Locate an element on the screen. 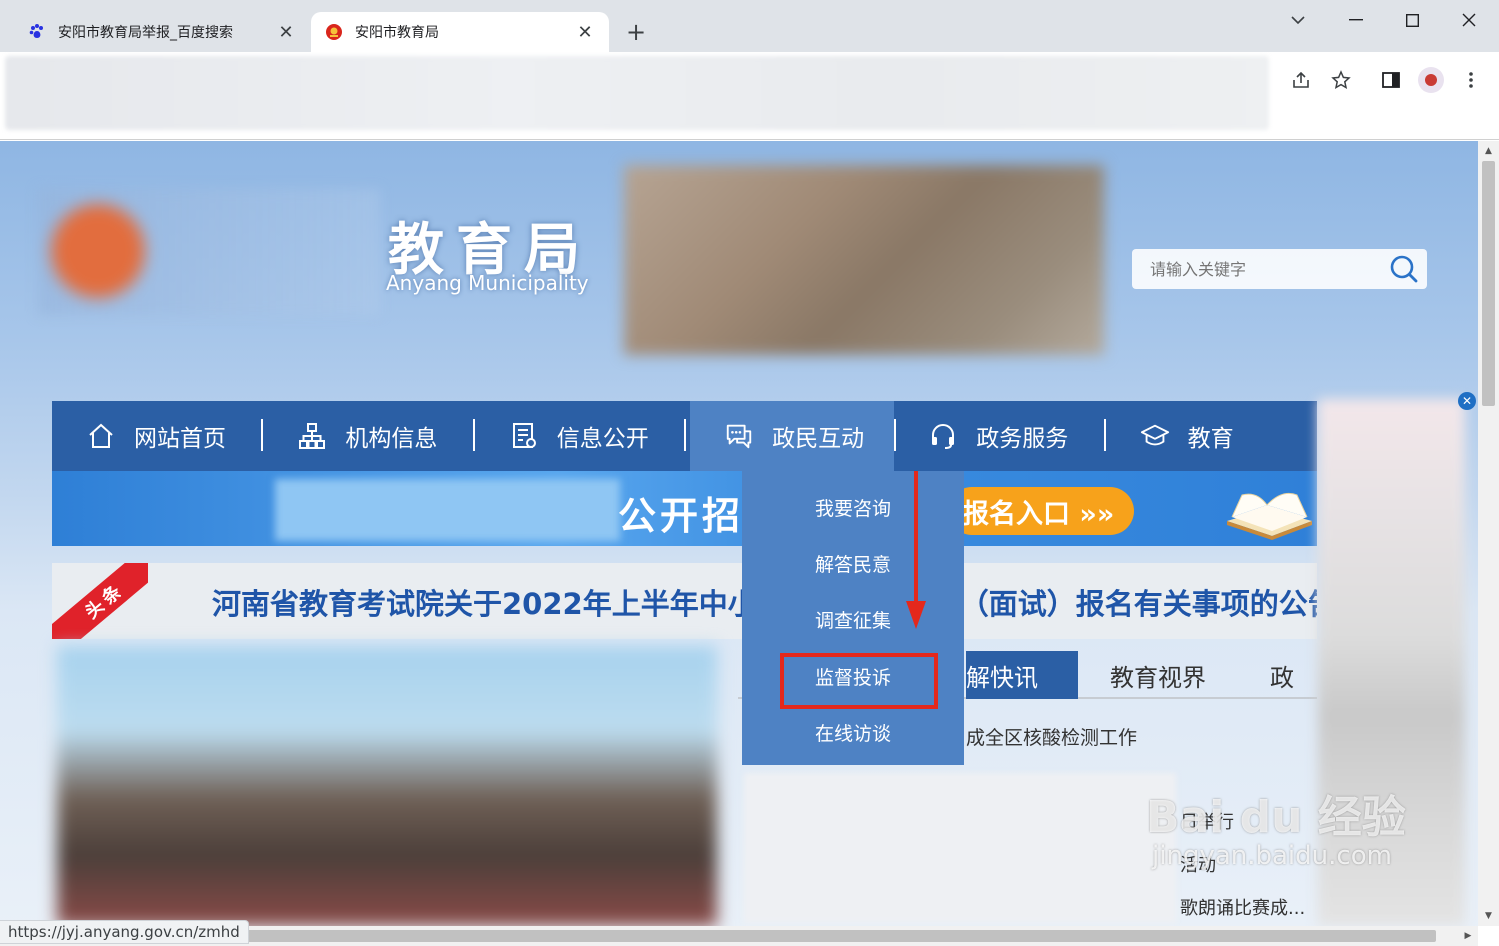  scroll-right-icon: ▶ is located at coordinates (1468, 936).